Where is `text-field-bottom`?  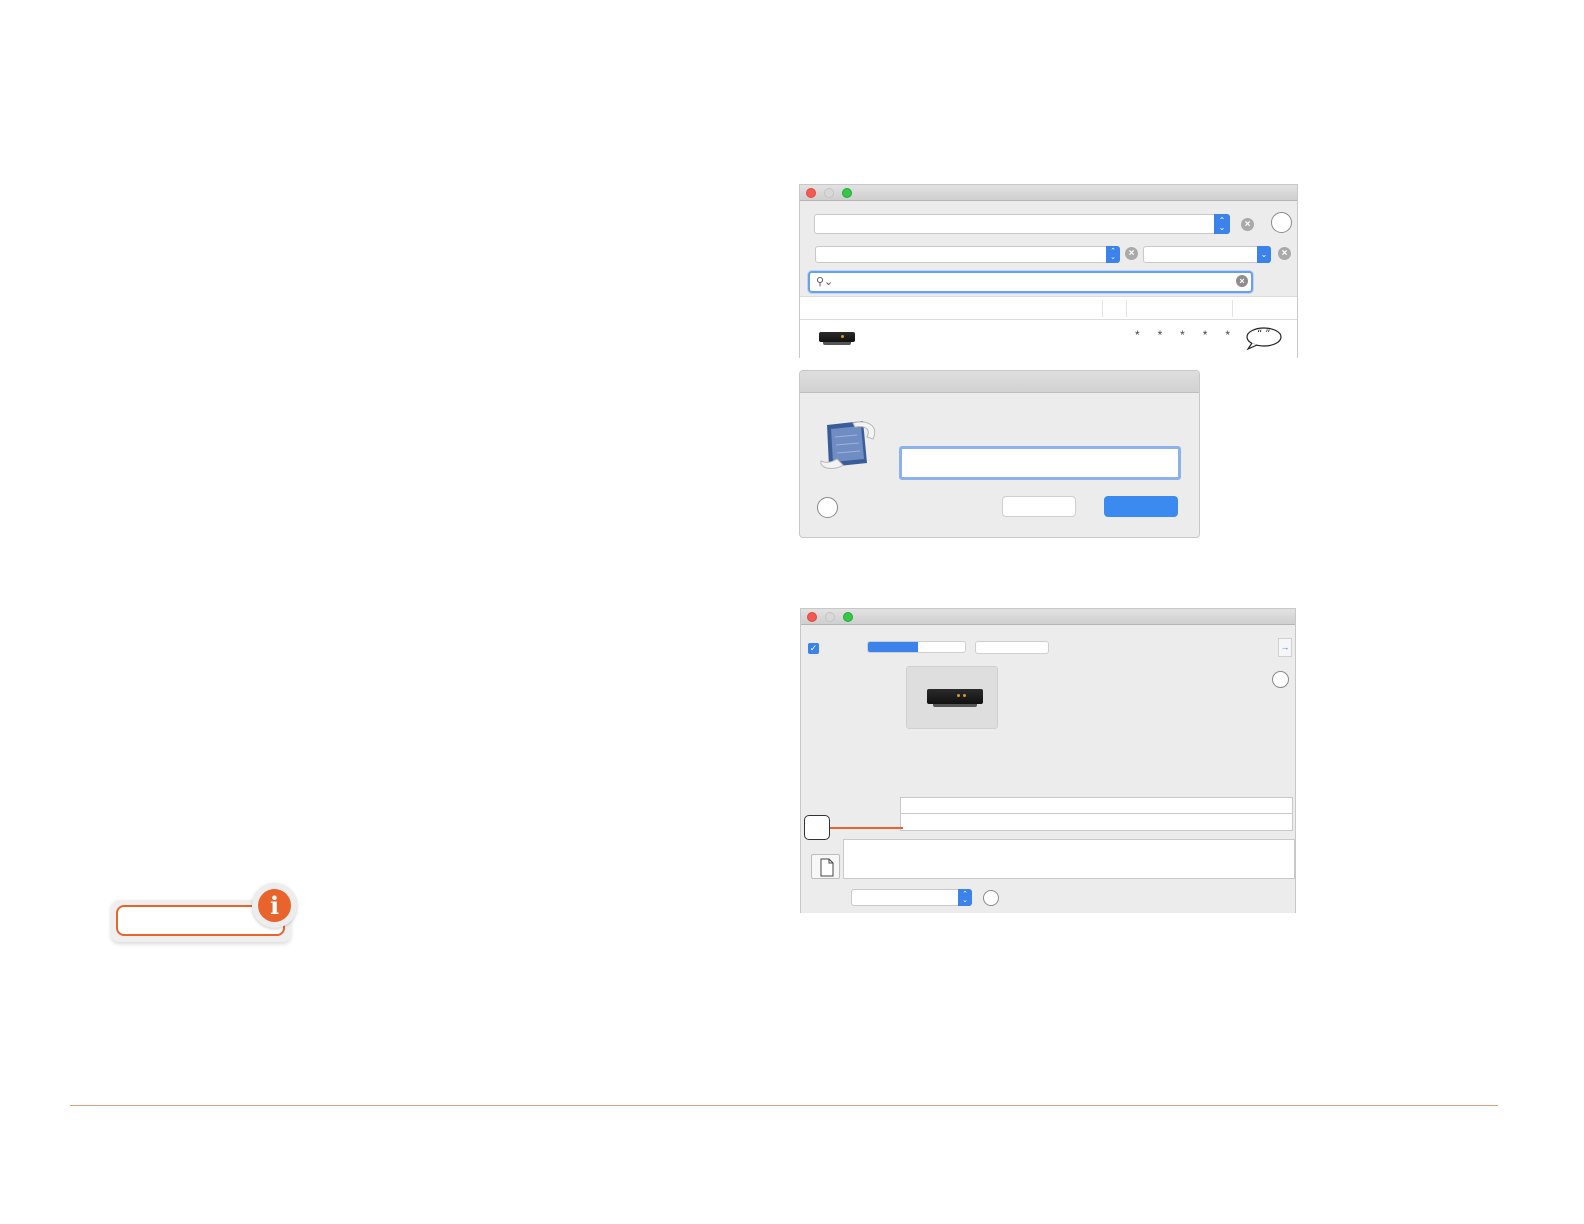
text-field-bottom is located at coordinates (1096, 822).